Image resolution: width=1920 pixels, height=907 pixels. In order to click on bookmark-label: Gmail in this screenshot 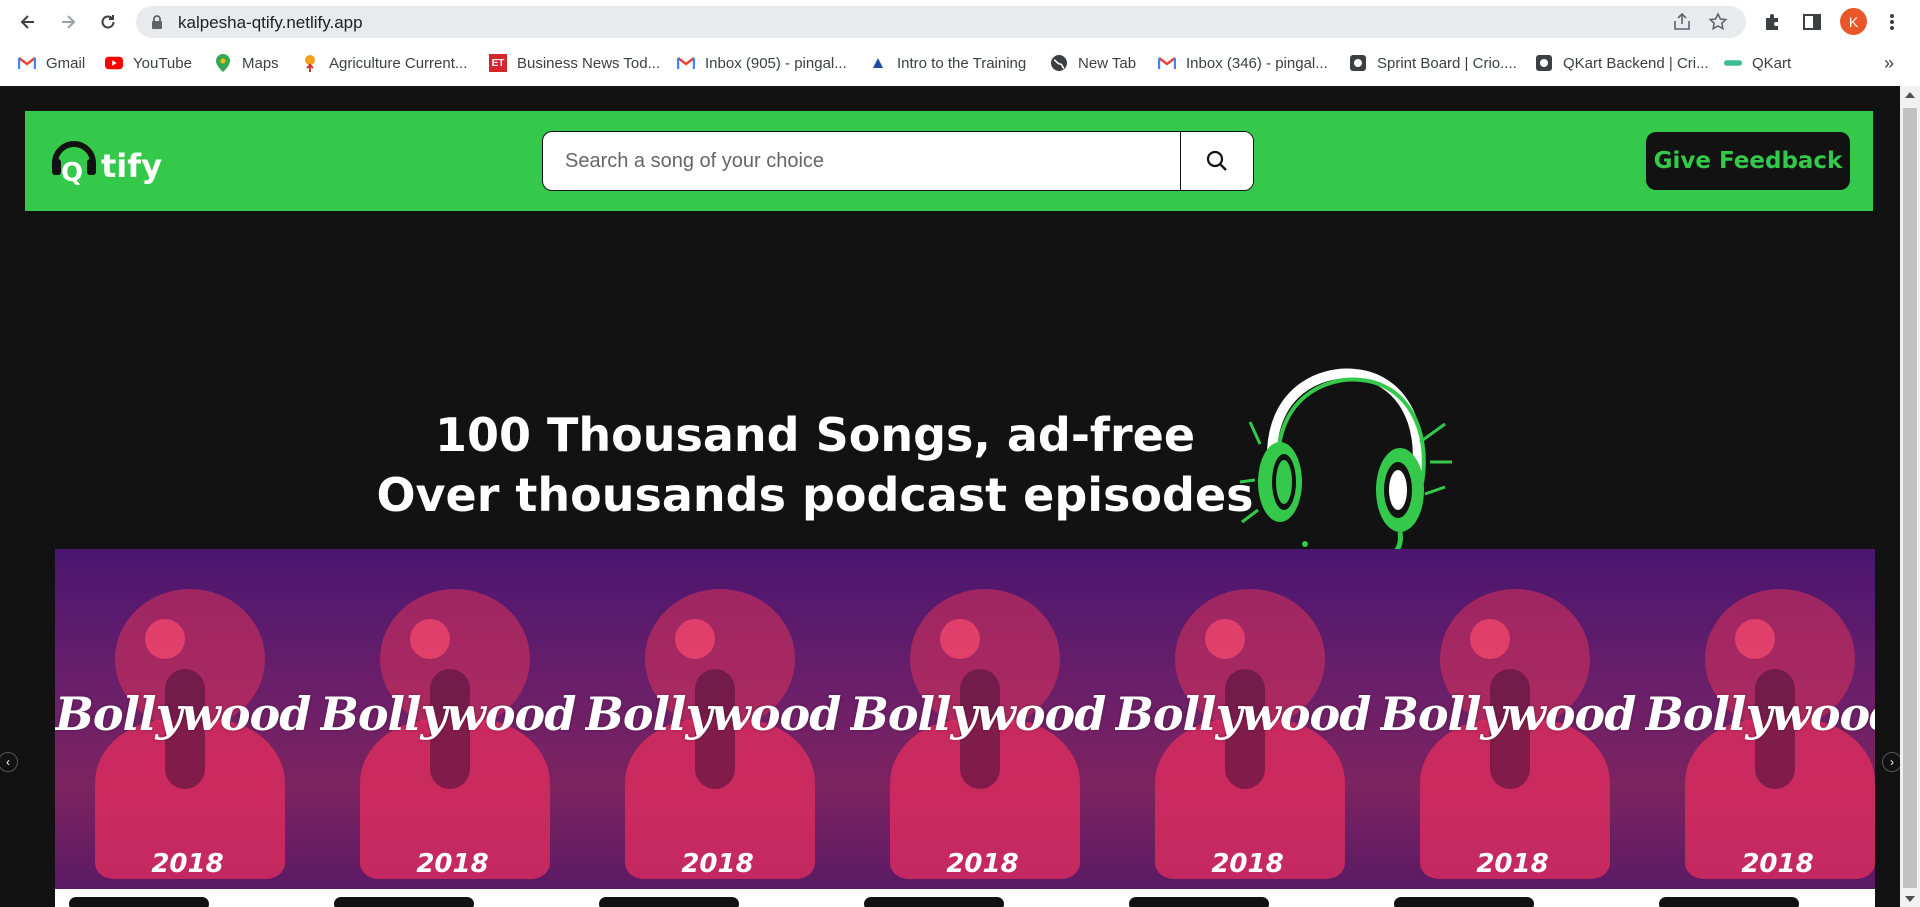, I will do `click(66, 63)`.